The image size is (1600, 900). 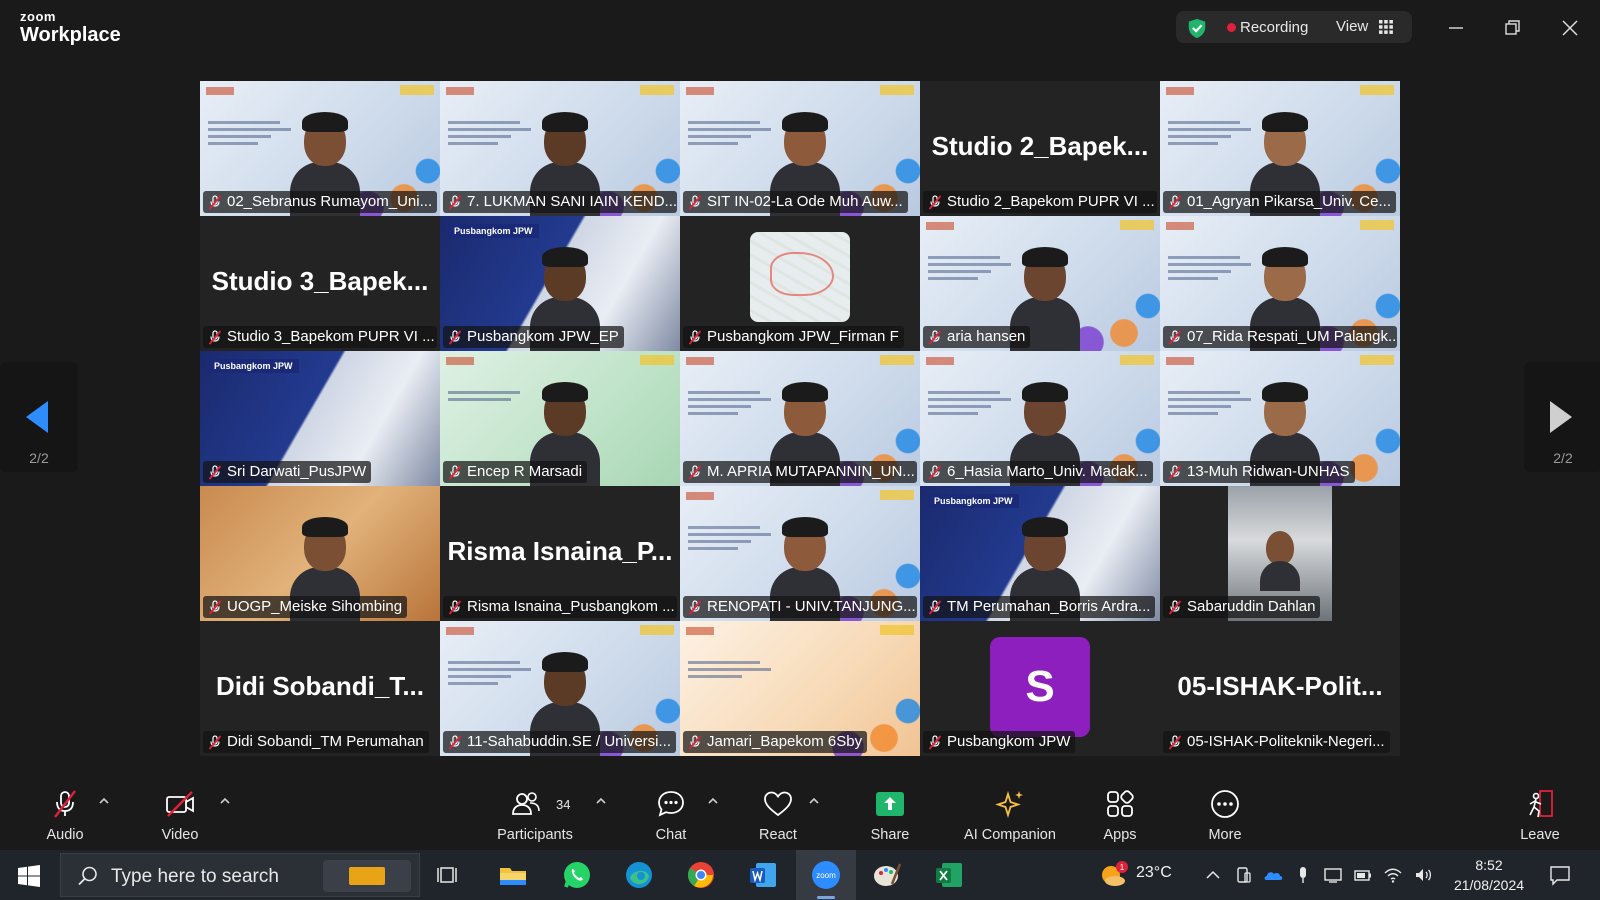 I want to click on participants-button: 34 Participants, so click(x=535, y=814).